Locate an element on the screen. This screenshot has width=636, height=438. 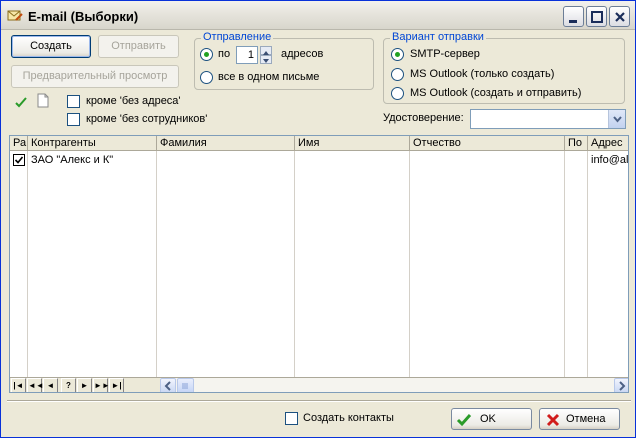
ok-label: OK is located at coordinates (488, 419).